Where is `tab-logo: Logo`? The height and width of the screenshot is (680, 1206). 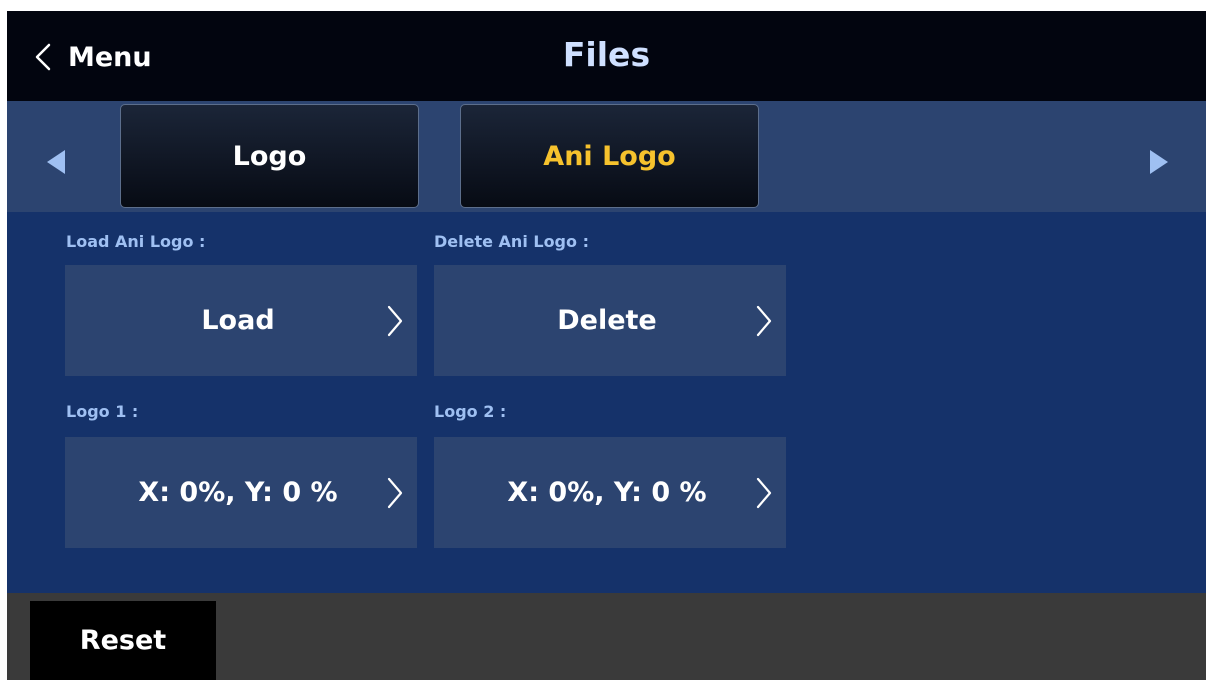
tab-logo: Logo is located at coordinates (269, 156).